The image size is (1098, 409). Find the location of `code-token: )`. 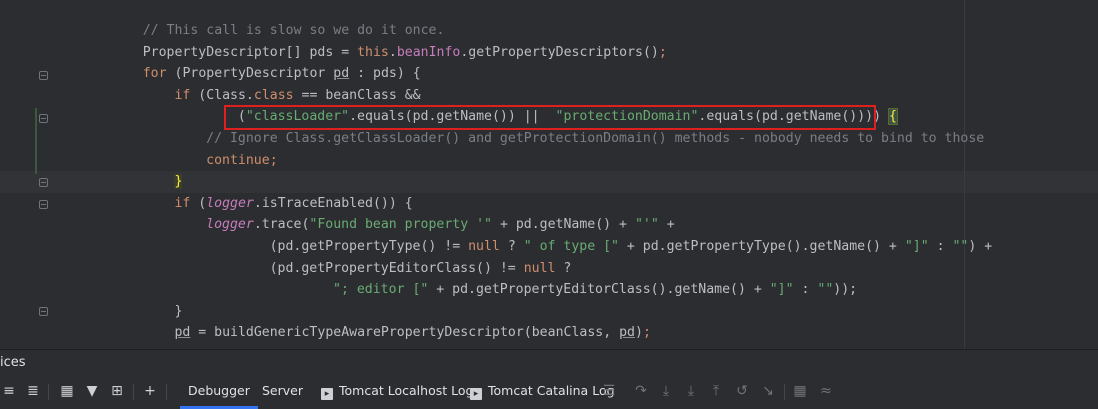

code-token: ) is located at coordinates (638, 333).